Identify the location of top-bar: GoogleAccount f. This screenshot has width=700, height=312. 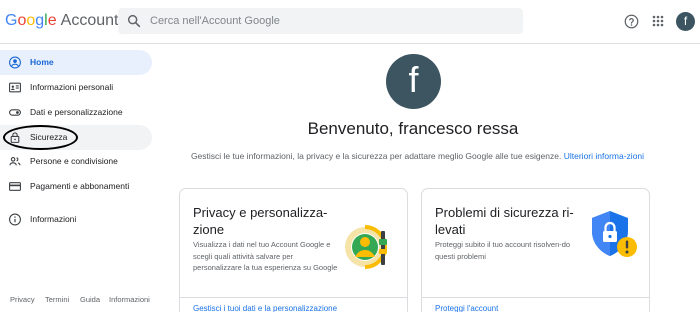
(350, 22).